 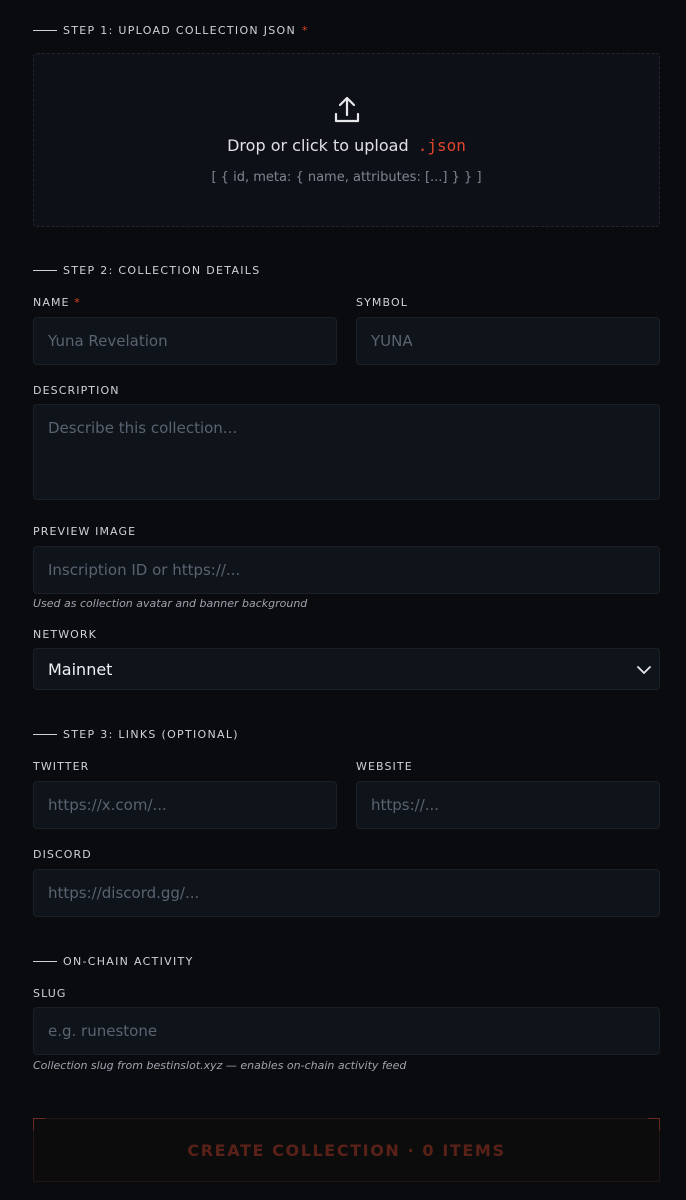 I want to click on onchain-heading-text: ON-CHAIN ACTIVITY, so click(x=128, y=961).